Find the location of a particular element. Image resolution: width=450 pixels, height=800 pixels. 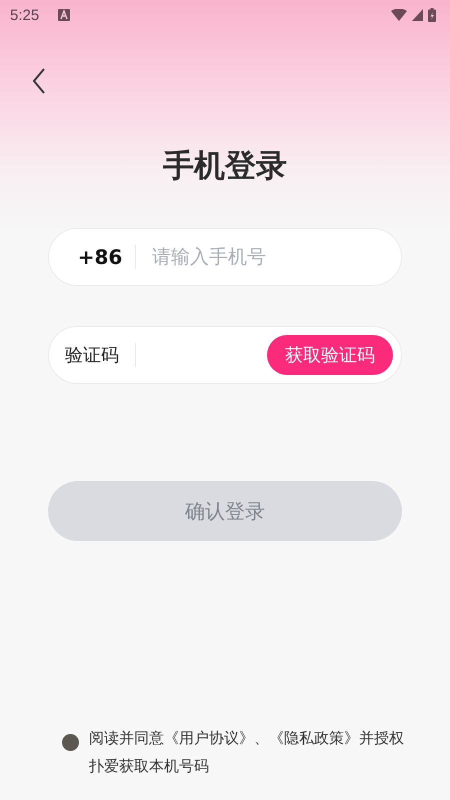

battery-icon is located at coordinates (432, 15).